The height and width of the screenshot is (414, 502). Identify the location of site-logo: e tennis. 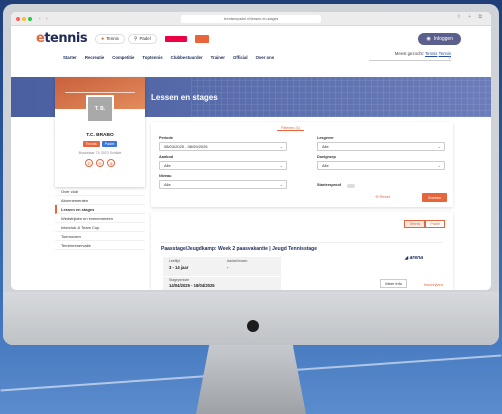
(62, 38).